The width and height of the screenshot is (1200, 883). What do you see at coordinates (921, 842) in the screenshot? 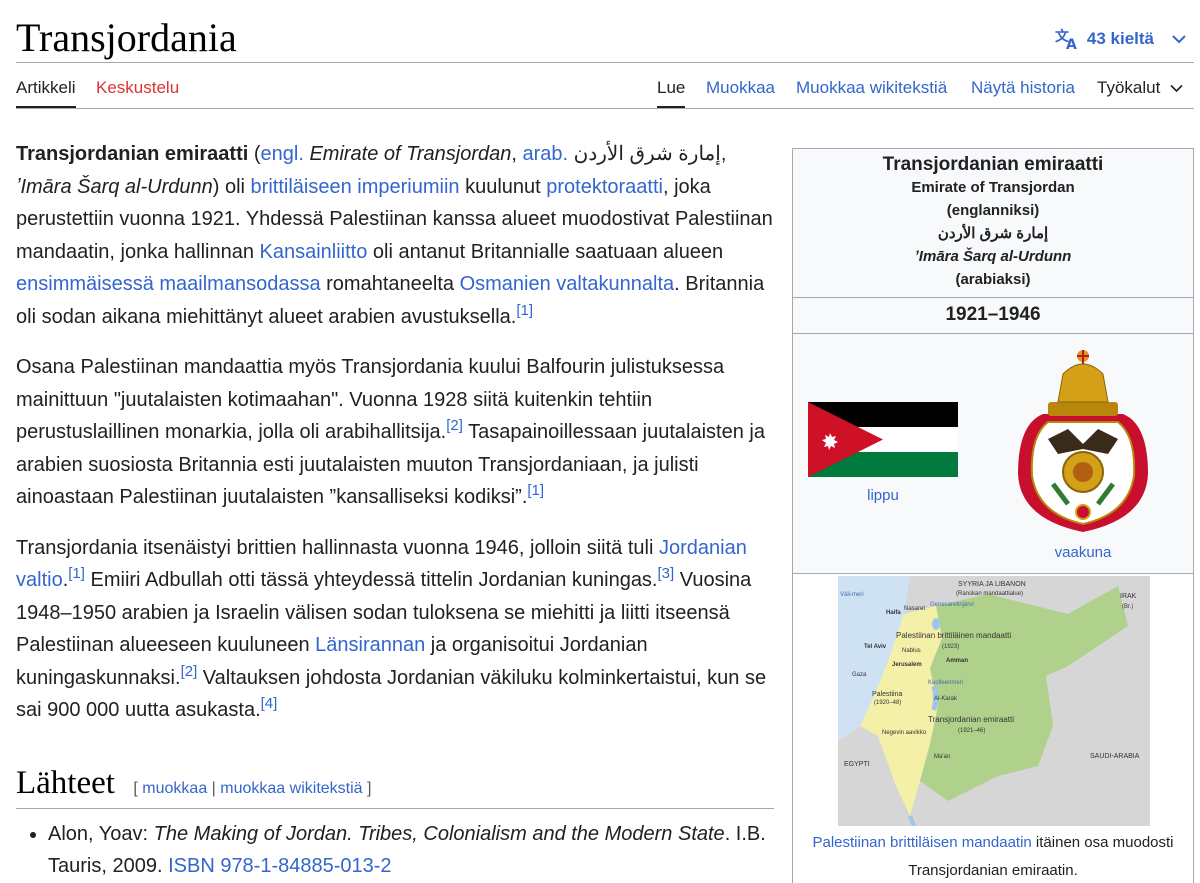
I see `map-caption-link: Palestiinan brittiläisen mandaatin` at bounding box center [921, 842].